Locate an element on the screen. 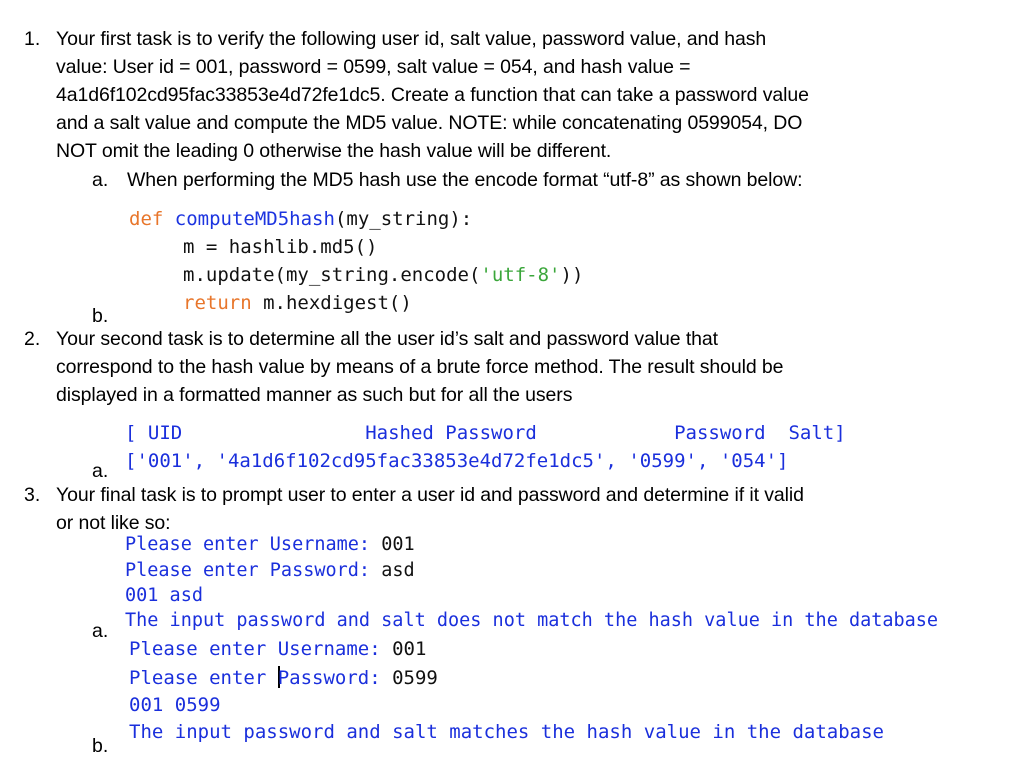  utf8-string: 'utf-8' is located at coordinates (520, 275).